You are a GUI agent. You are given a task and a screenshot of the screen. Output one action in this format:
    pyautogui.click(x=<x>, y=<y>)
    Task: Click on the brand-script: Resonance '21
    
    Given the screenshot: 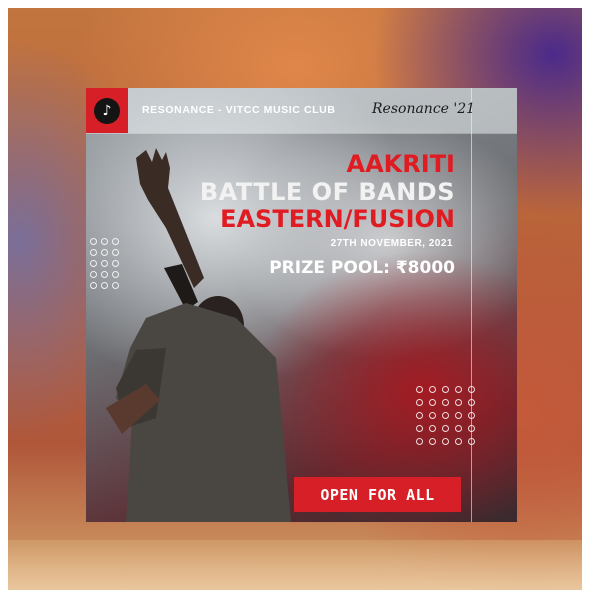 What is the action you would take?
    pyautogui.click(x=424, y=109)
    